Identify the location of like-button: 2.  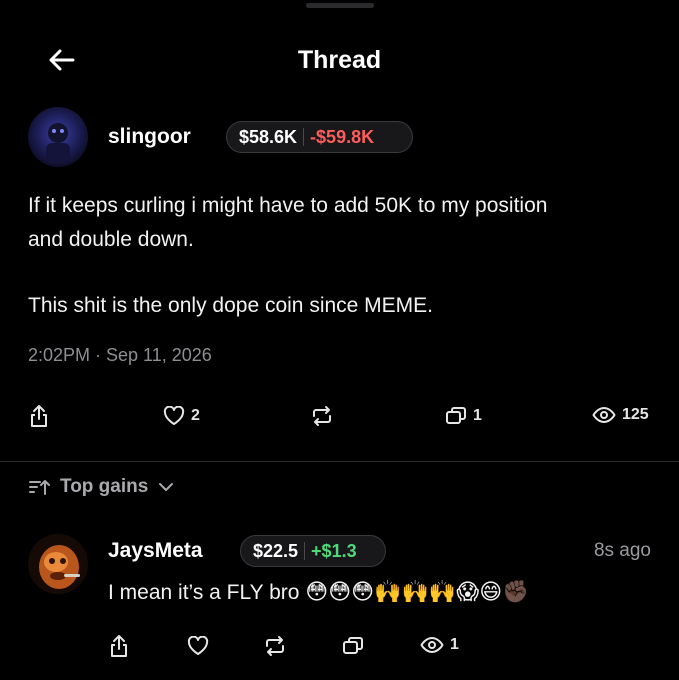
(181, 416).